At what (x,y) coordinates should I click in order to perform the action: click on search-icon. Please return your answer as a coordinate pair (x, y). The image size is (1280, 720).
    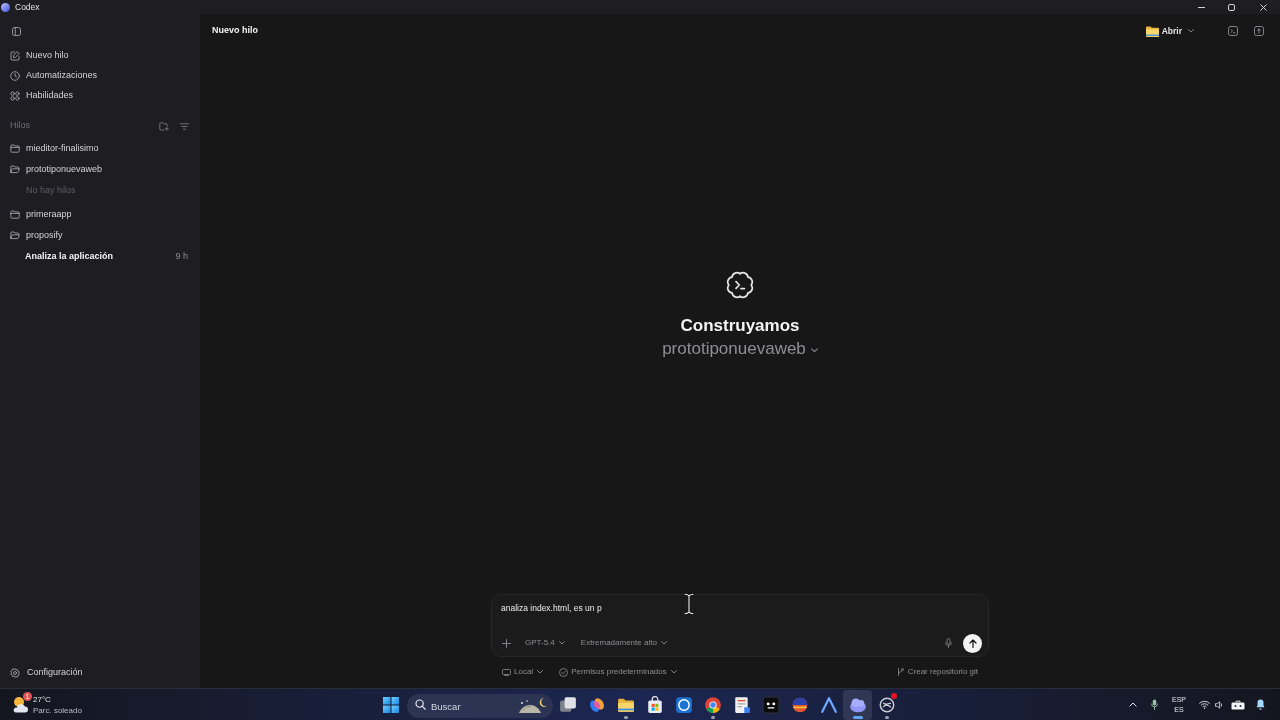
    Looking at the image, I should click on (420, 704).